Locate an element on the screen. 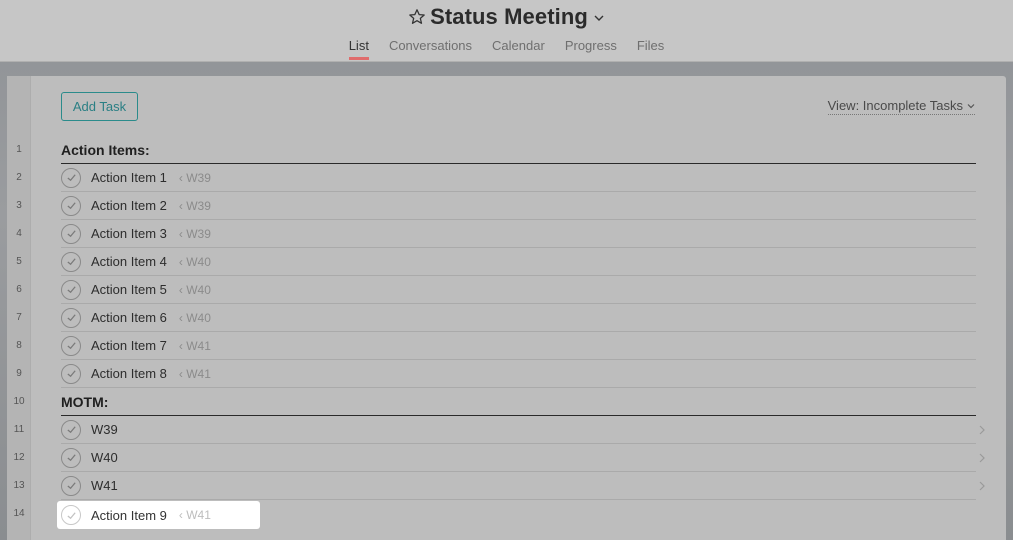 The width and height of the screenshot is (1013, 540). line-number: 5 is located at coordinates (19, 261).